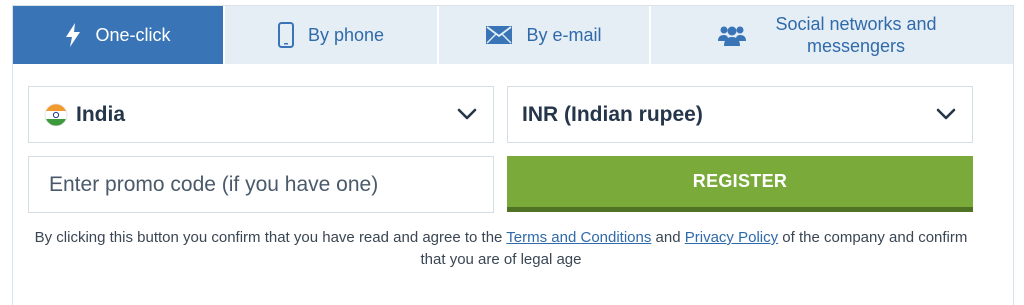  I want to click on india-flag-icon, so click(56, 115).